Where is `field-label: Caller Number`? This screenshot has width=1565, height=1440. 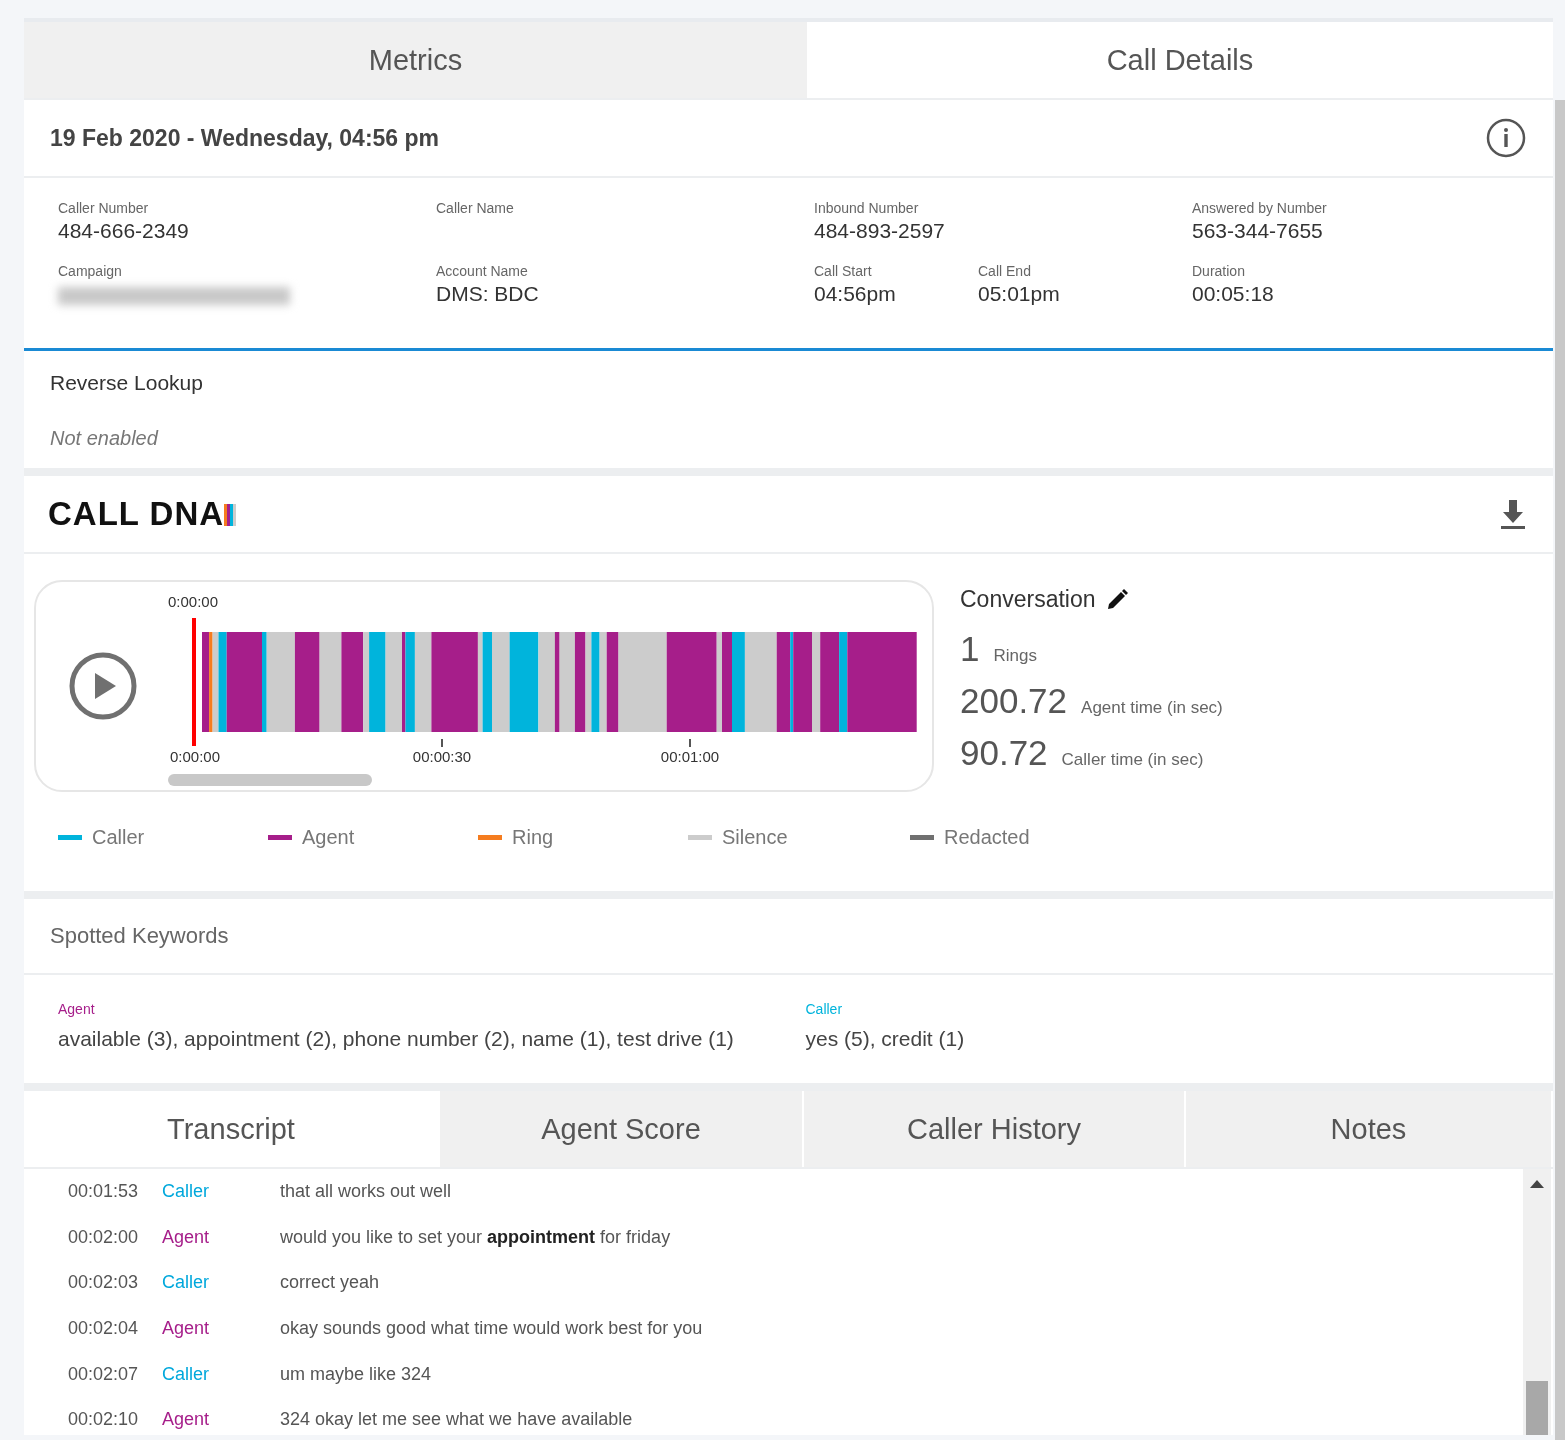
field-label: Caller Number is located at coordinates (104, 209).